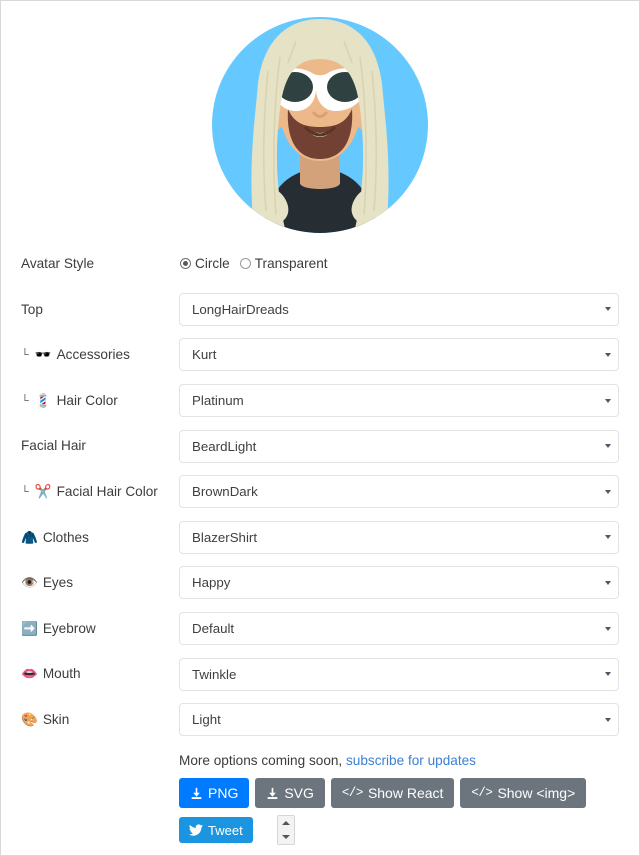  What do you see at coordinates (536, 793) in the screenshot?
I see `show-img-label: Show <img>` at bounding box center [536, 793].